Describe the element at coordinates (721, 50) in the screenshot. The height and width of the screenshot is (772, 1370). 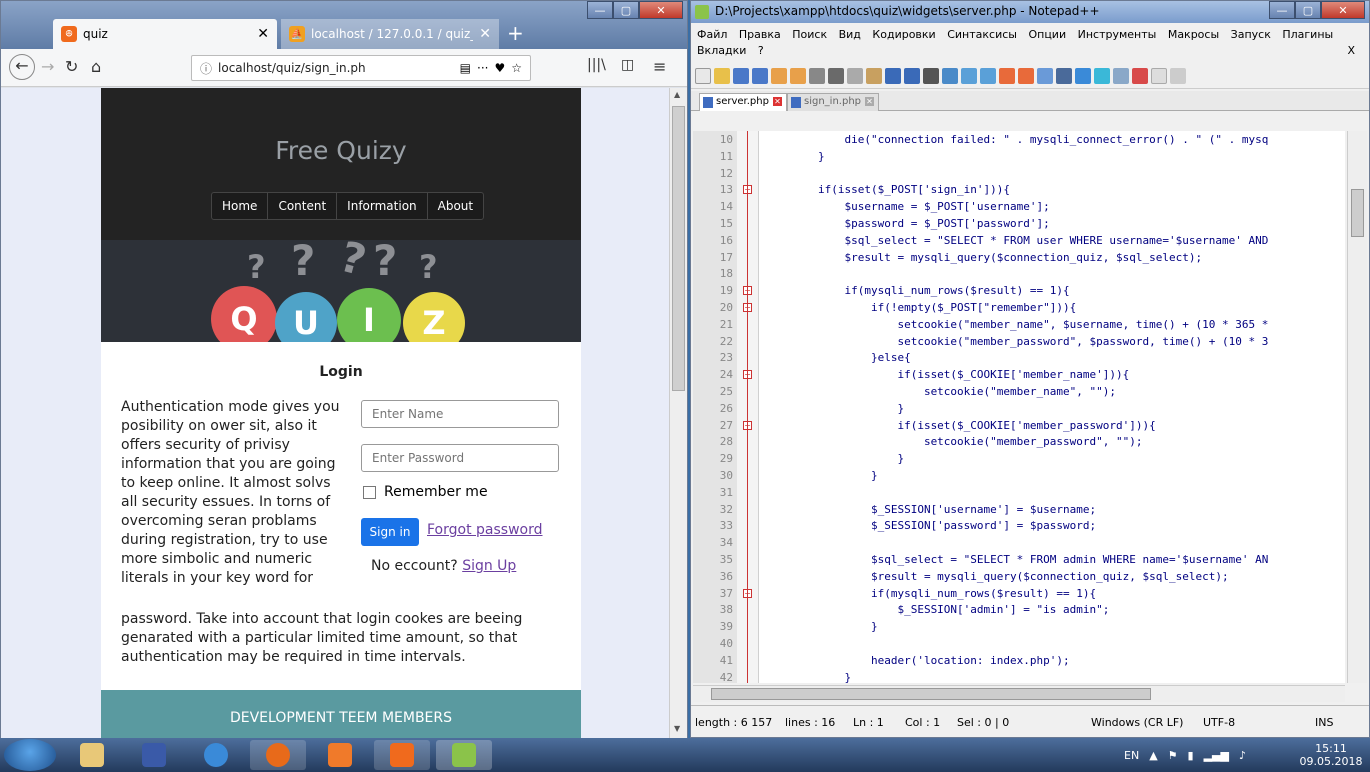
I see `menu-window: Вкладки` at that location.